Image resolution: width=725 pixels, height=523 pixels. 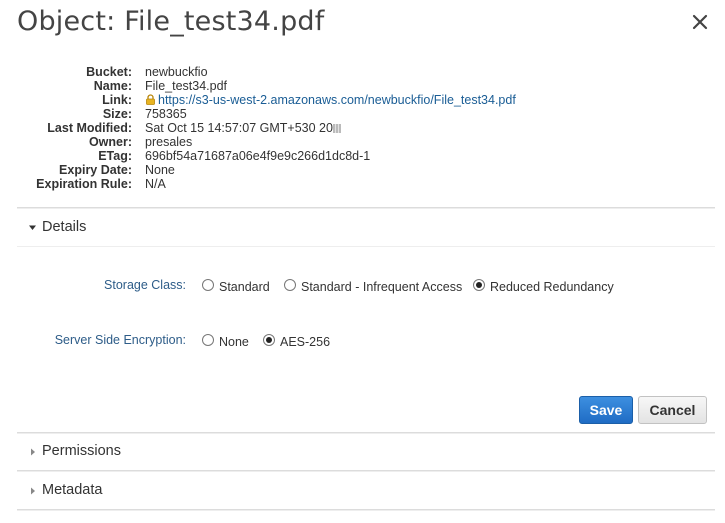 I want to click on close-icon, so click(x=700, y=22).